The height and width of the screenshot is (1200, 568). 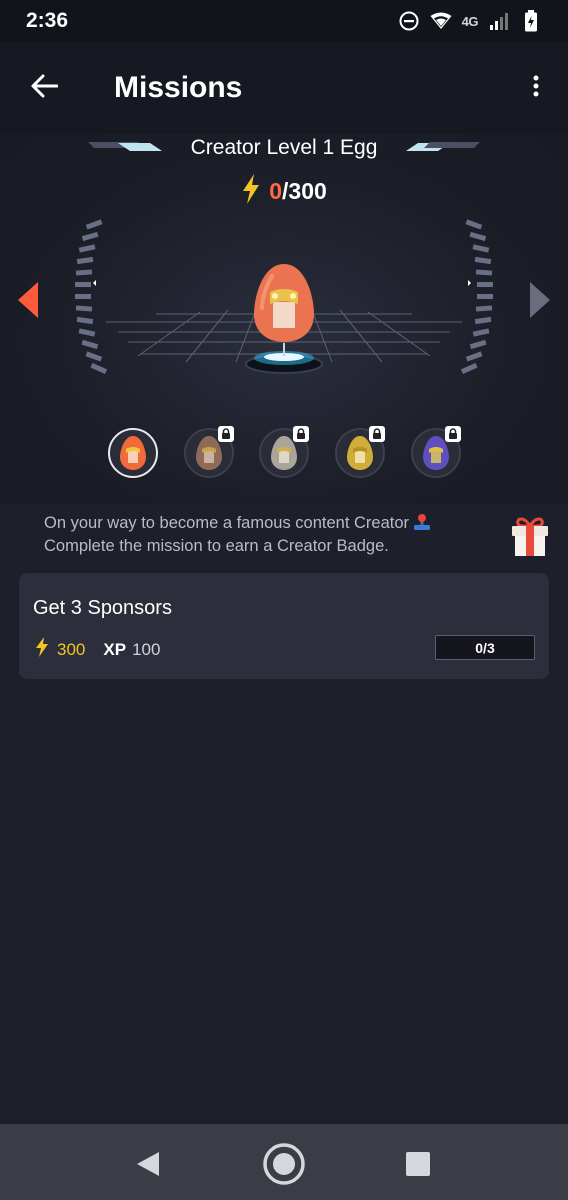 I want to click on gift-button, so click(x=530, y=536).